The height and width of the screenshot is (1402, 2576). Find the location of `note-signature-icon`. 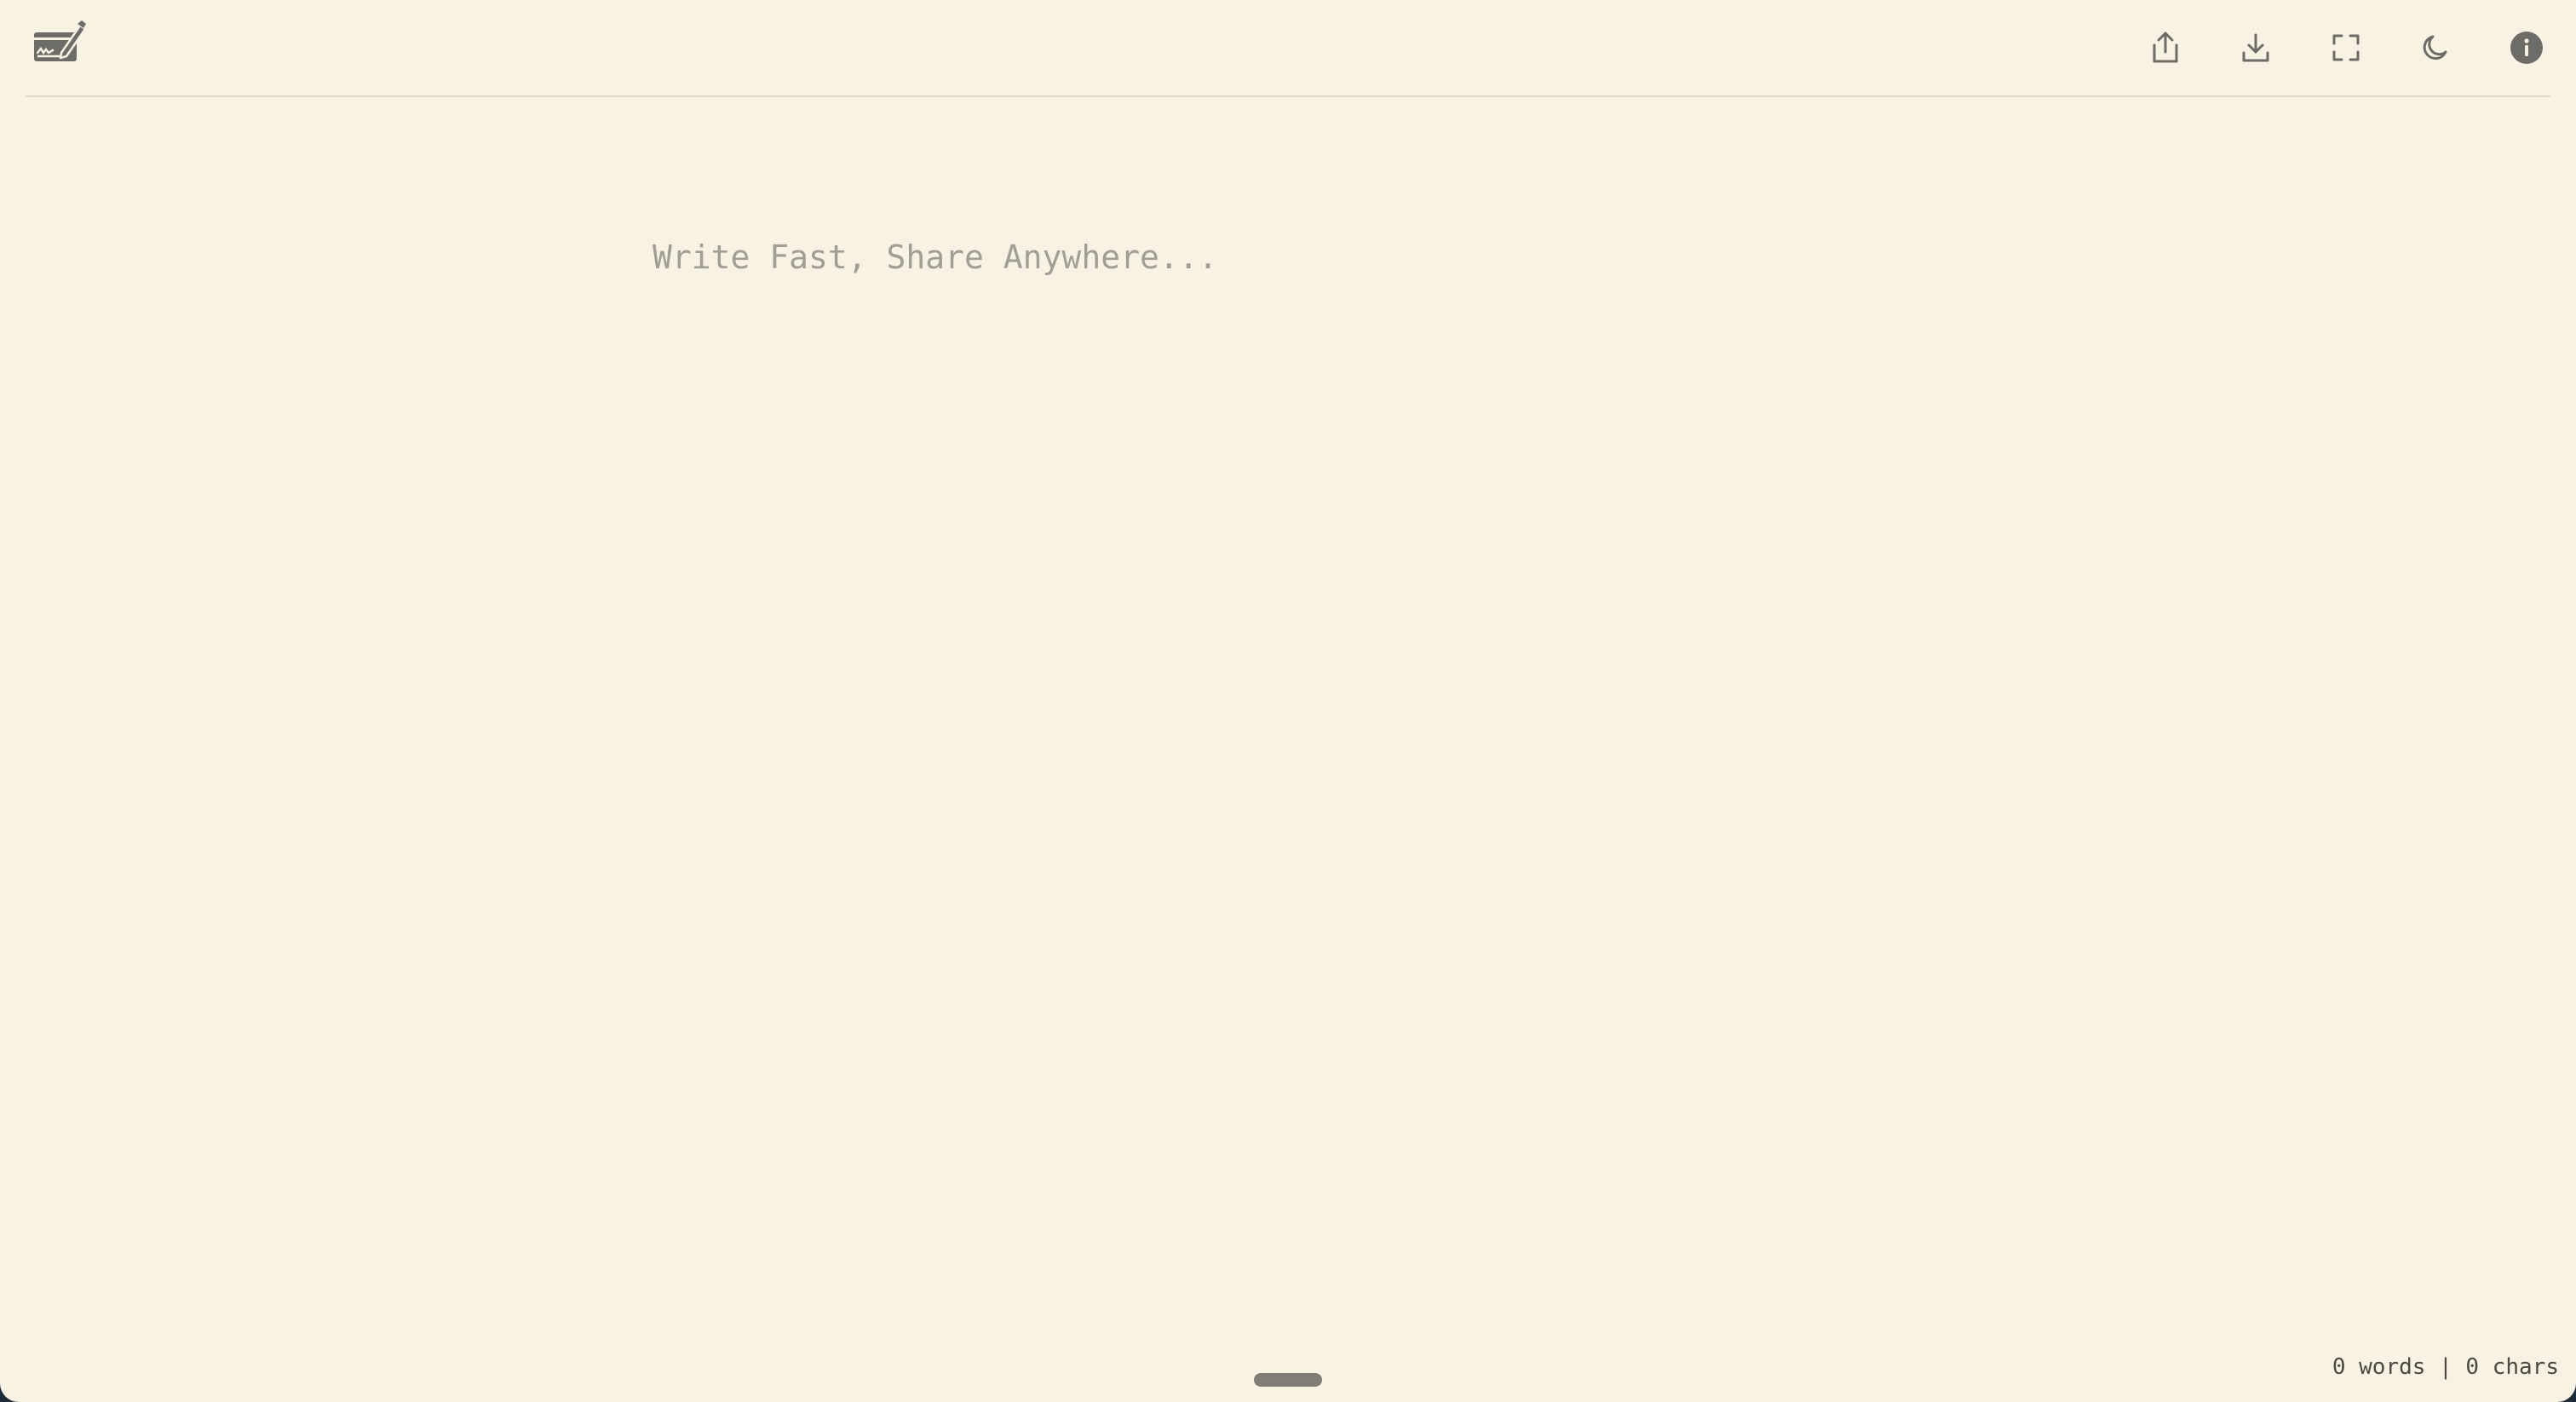

note-signature-icon is located at coordinates (60, 42).